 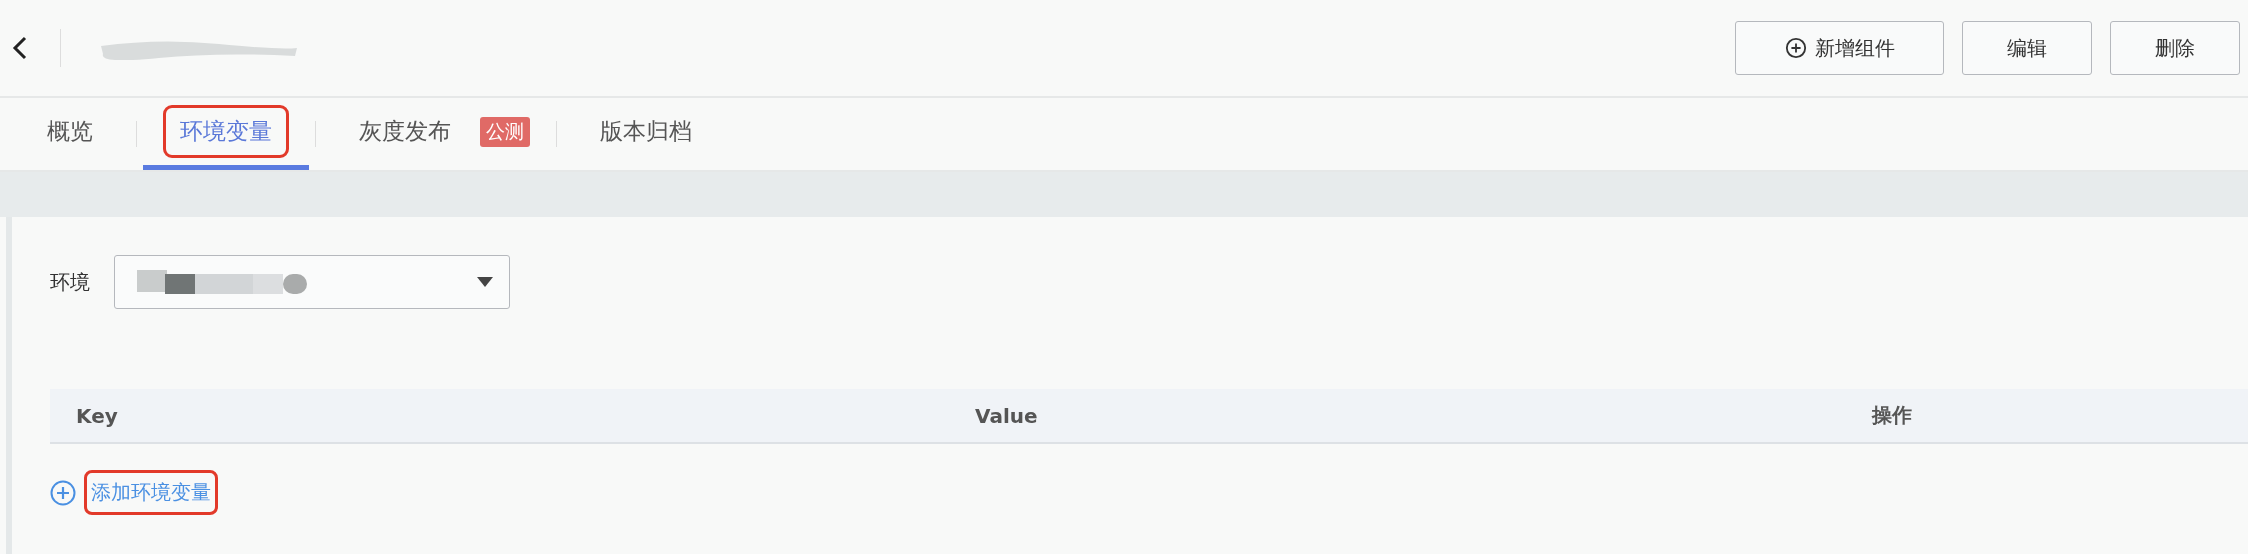 What do you see at coordinates (70, 131) in the screenshot?
I see `tab: 概览` at bounding box center [70, 131].